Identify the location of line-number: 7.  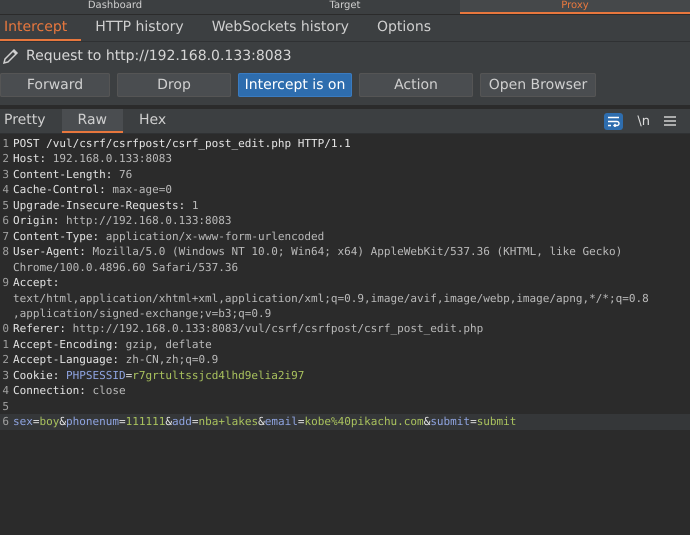
(5, 236).